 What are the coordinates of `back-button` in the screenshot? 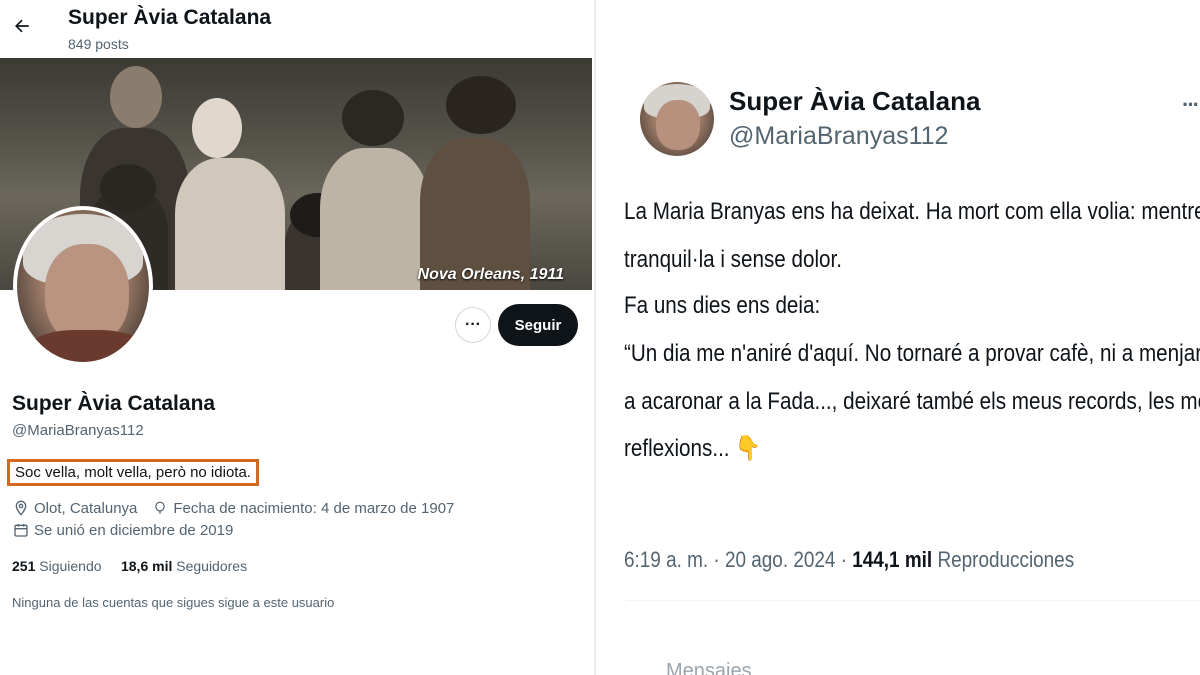 It's located at (22, 26).